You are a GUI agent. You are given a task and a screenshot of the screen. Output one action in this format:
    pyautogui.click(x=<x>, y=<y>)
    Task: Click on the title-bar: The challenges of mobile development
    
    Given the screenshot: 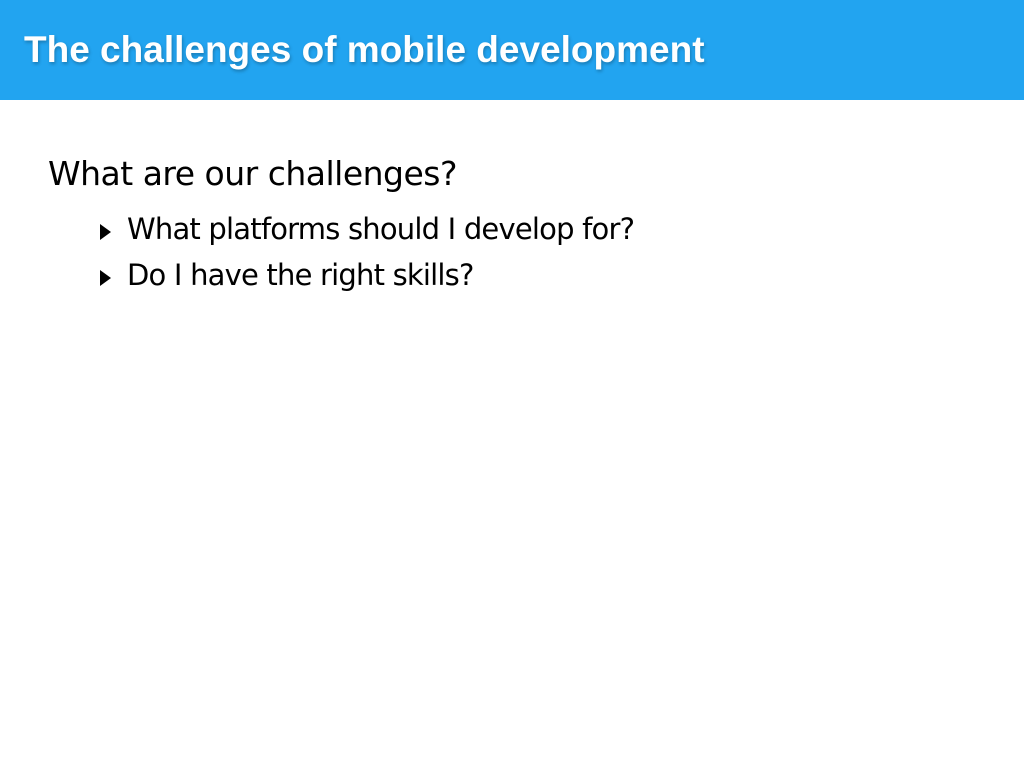 What is the action you would take?
    pyautogui.click(x=512, y=50)
    